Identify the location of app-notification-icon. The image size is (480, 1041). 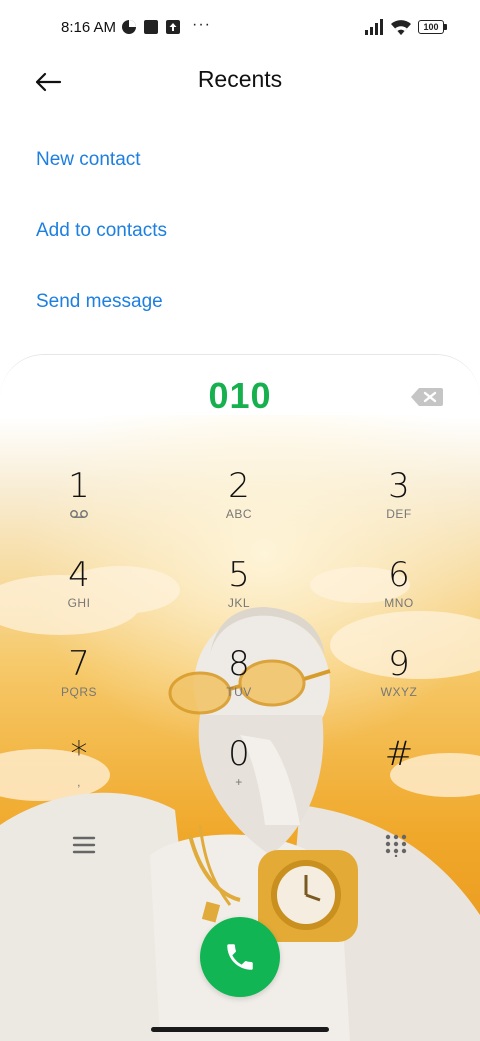
(129, 27).